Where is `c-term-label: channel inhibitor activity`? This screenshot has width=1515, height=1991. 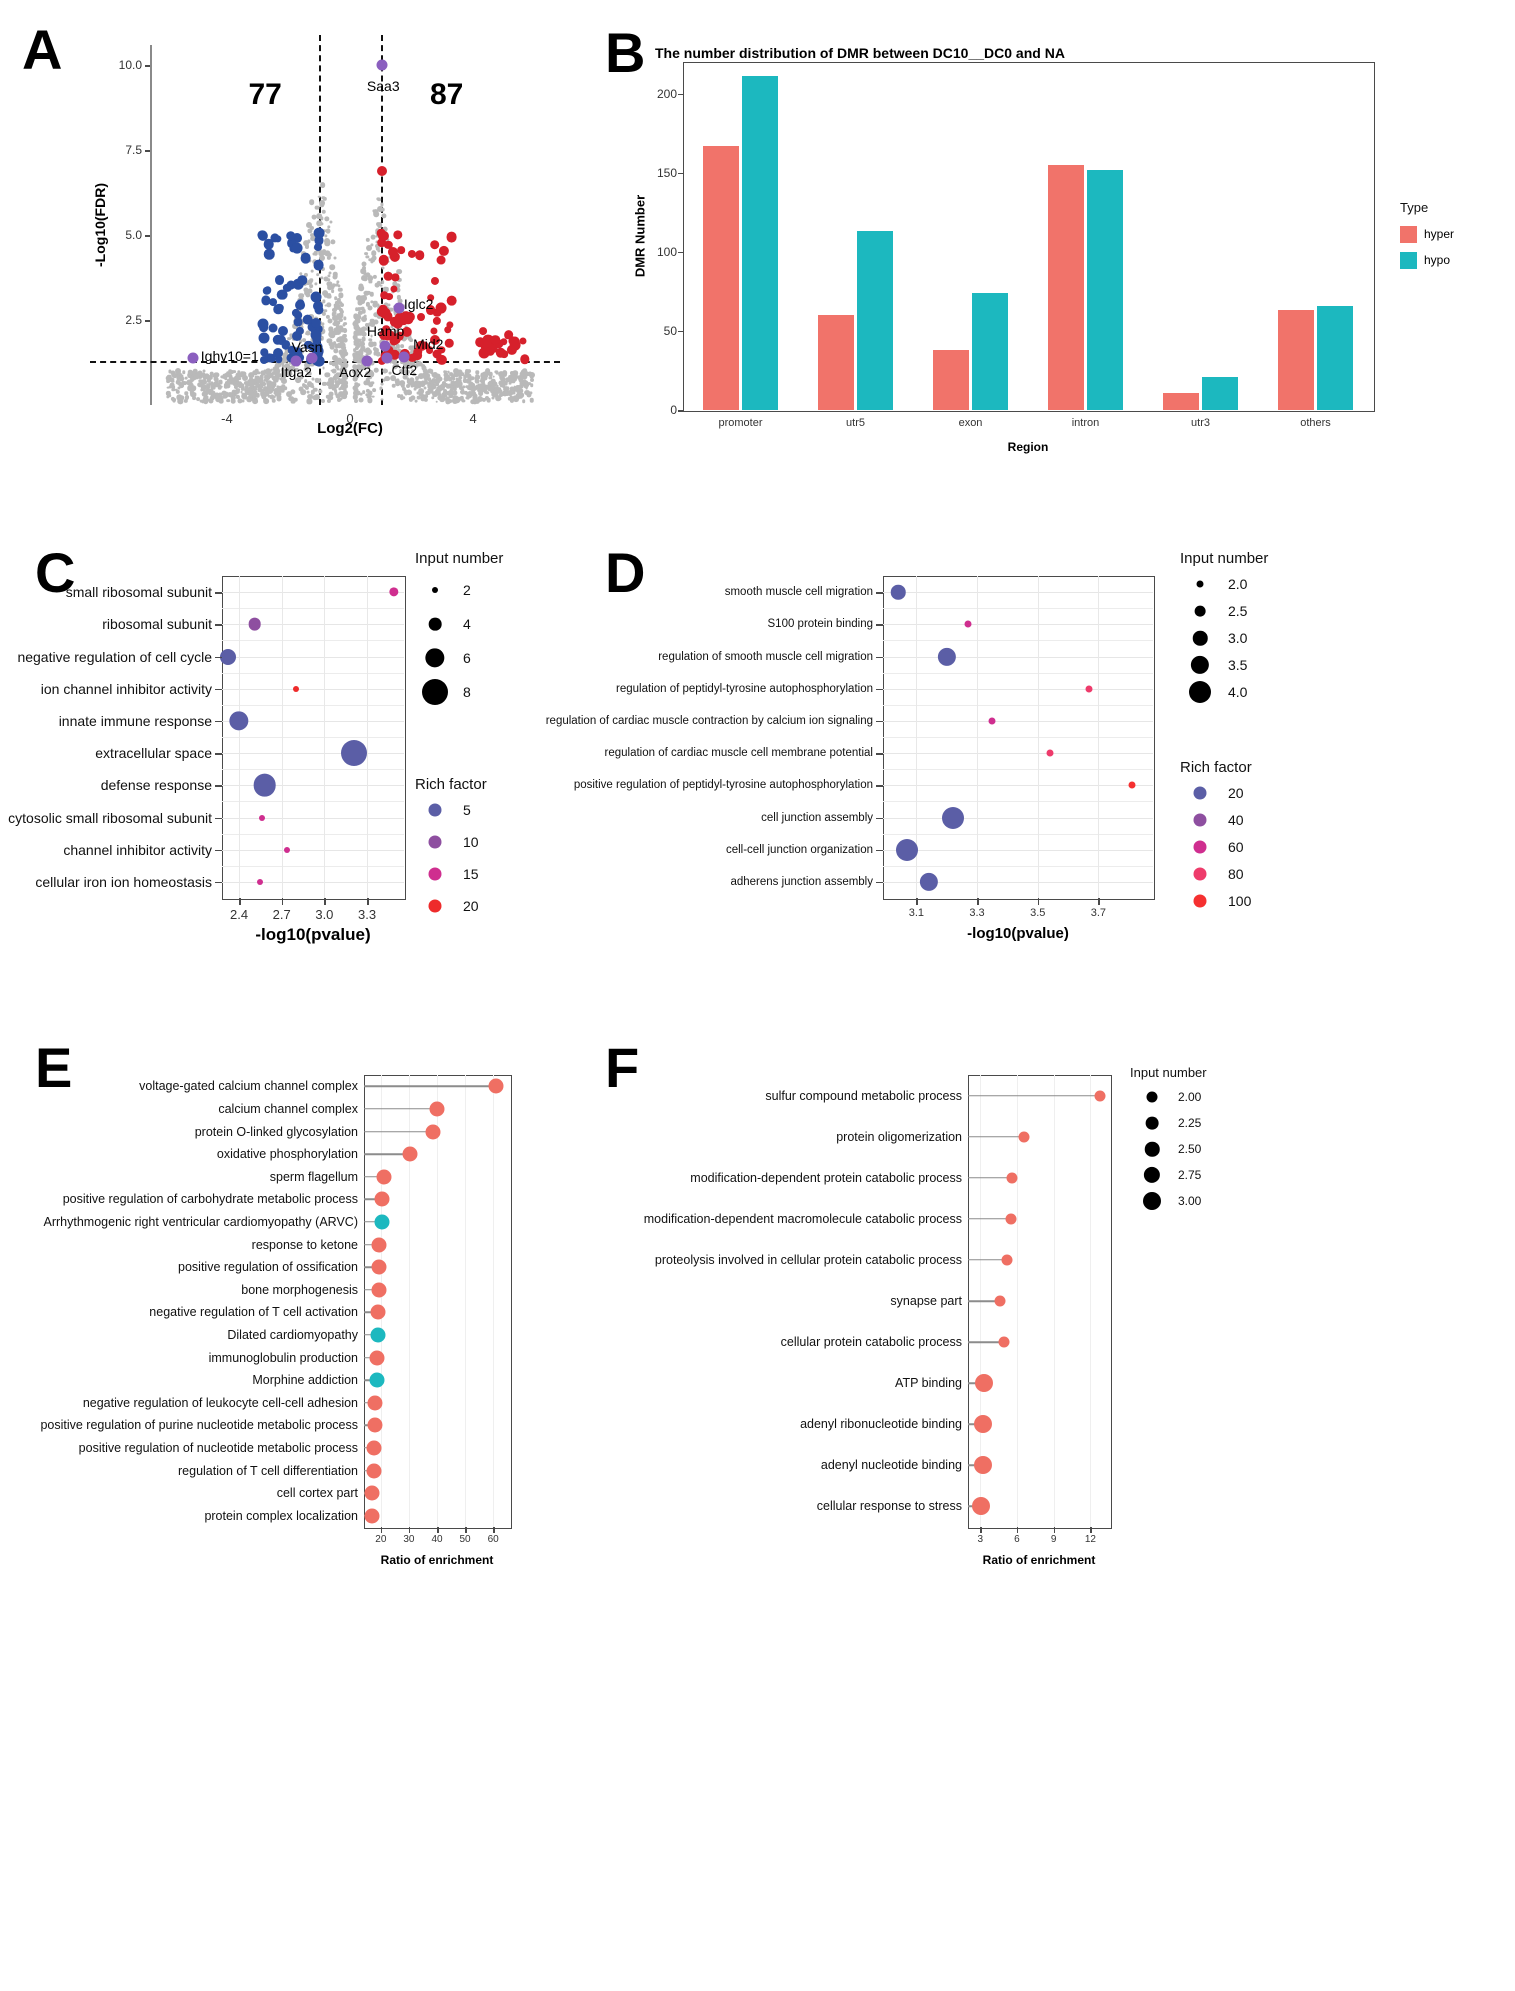
c-term-label: channel inhibitor activity is located at coordinates (137, 849).